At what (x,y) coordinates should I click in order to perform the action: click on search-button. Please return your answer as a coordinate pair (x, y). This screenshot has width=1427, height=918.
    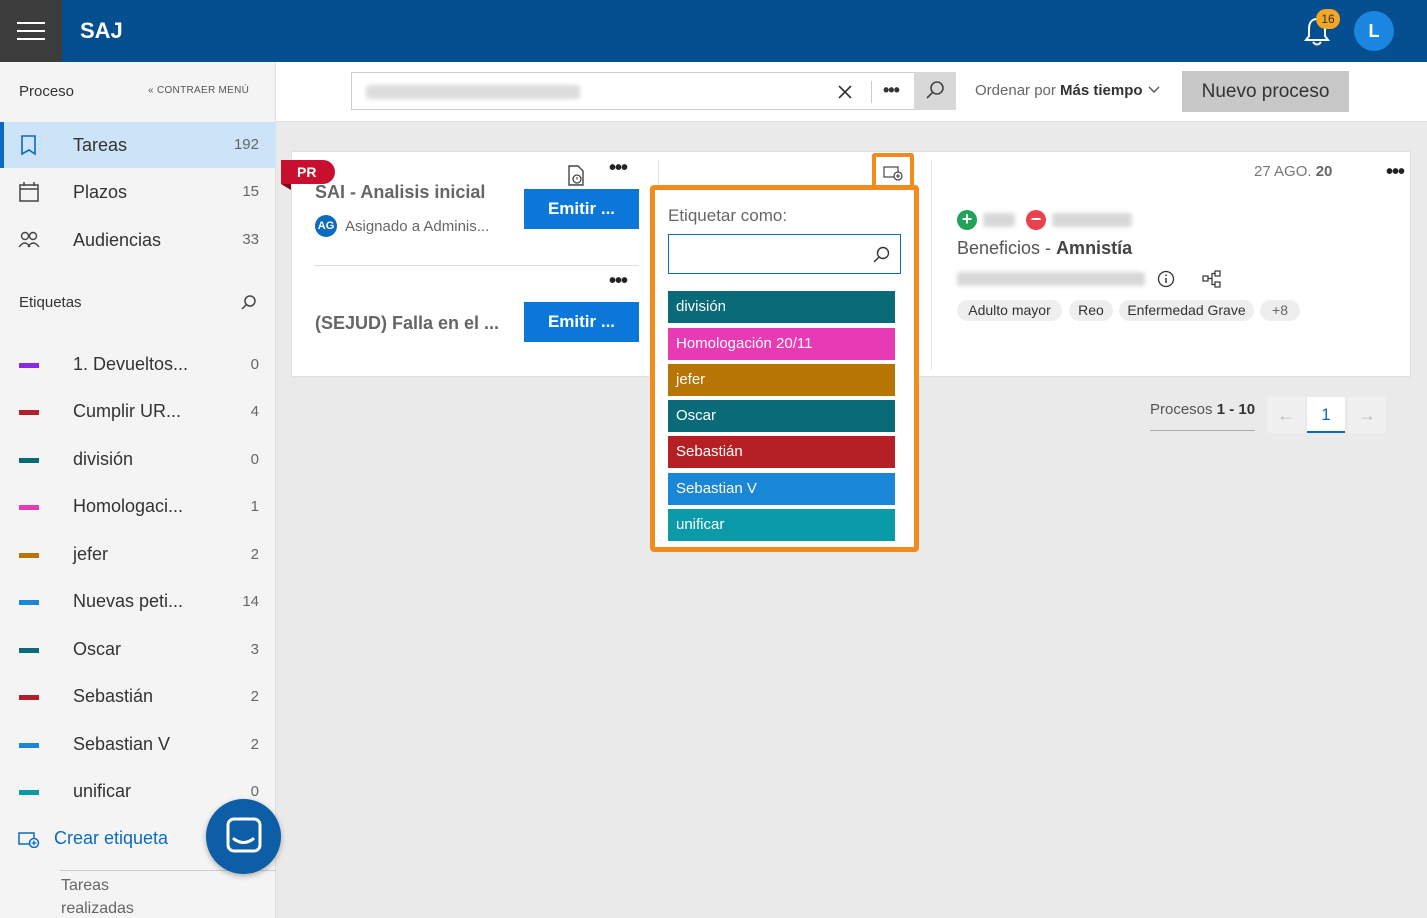
    Looking at the image, I should click on (935, 91).